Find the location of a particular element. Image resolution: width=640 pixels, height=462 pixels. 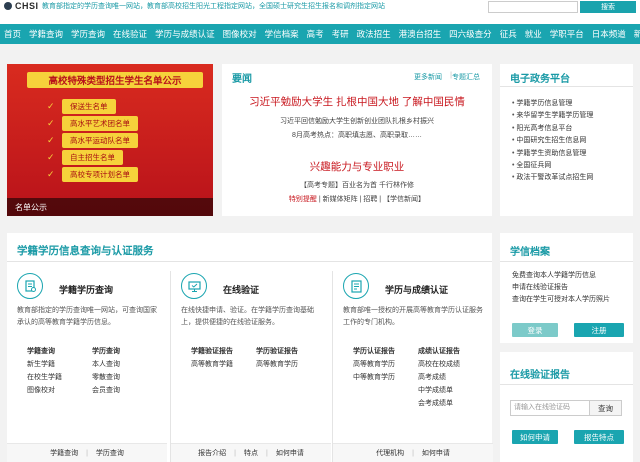

archive-link: 申请在线验证报告 is located at coordinates (561, 288).